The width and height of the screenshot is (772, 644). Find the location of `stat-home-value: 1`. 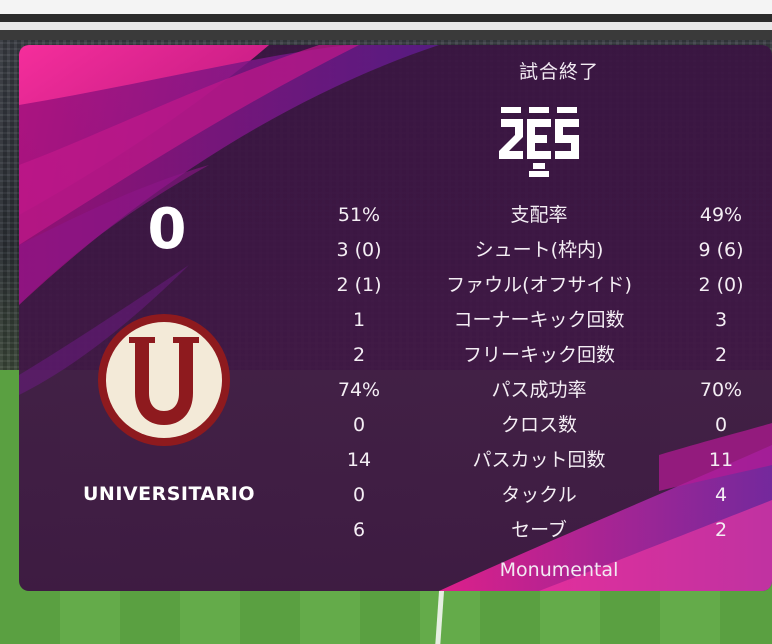

stat-home-value: 1 is located at coordinates (359, 320).